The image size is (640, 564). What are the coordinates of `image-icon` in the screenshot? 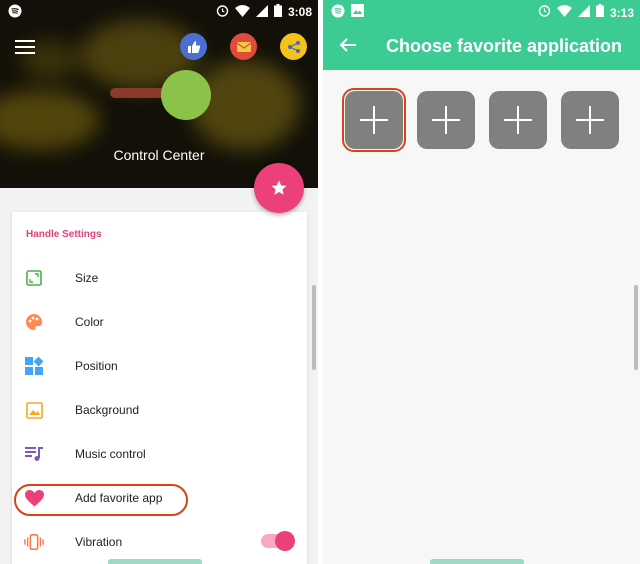 It's located at (34, 410).